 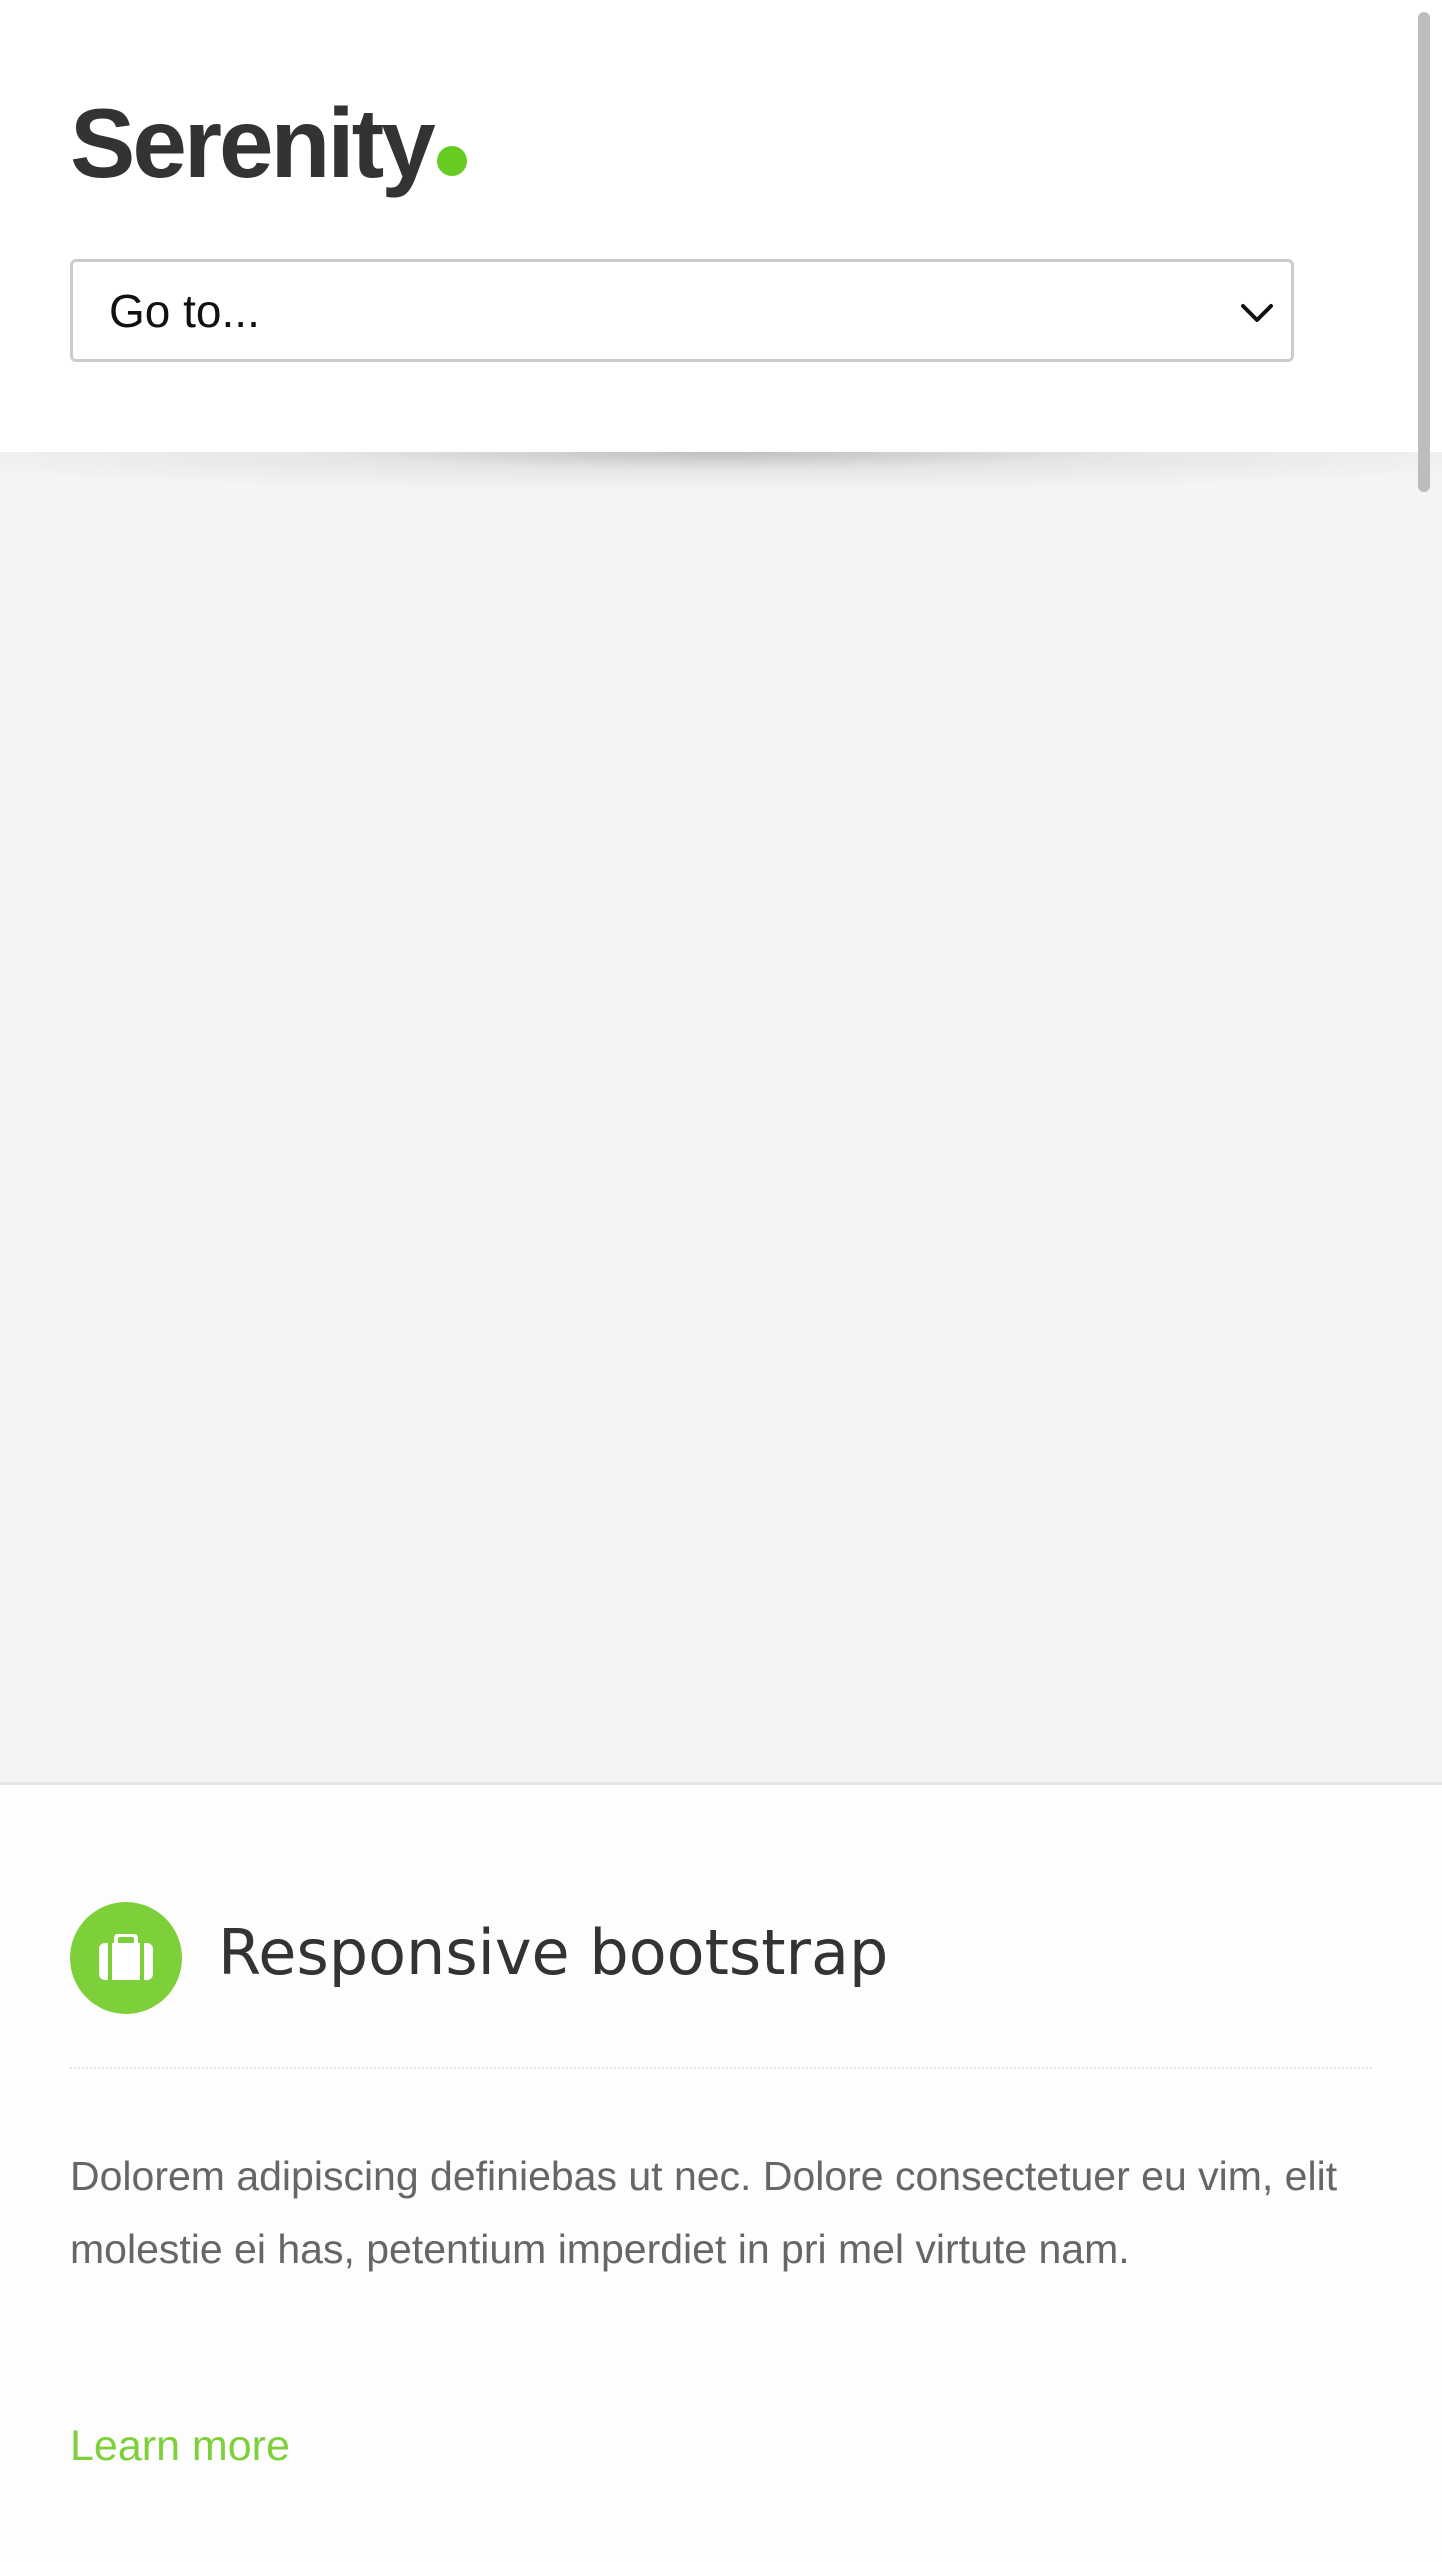 I want to click on feature-title: Responsive bootstrap, so click(x=553, y=1952).